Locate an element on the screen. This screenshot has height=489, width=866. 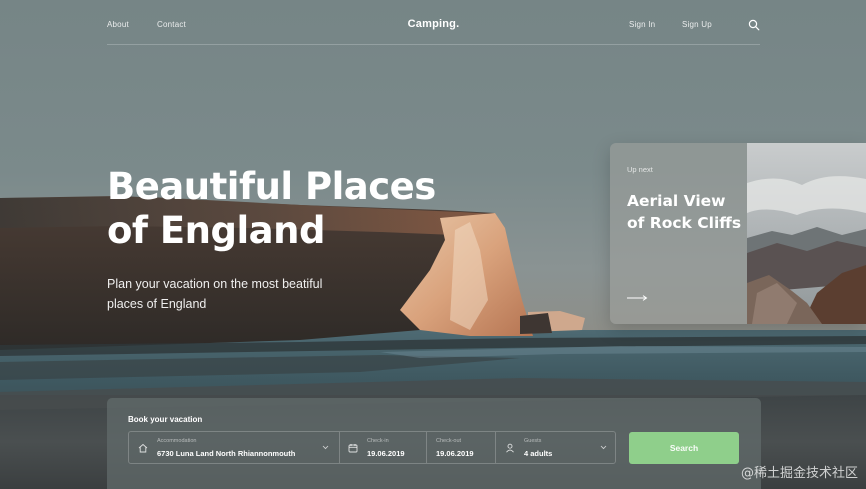
watermark: @稀土掘金技术社区 is located at coordinates (799, 473).